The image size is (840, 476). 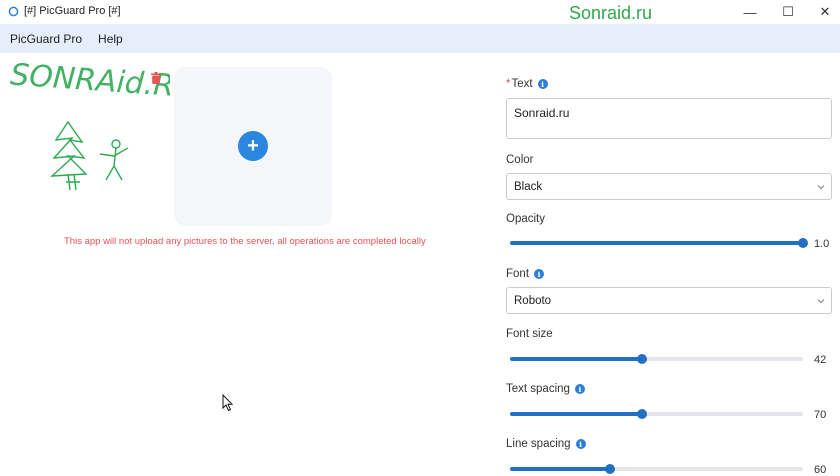 I want to click on color-label: Color, so click(x=520, y=160).